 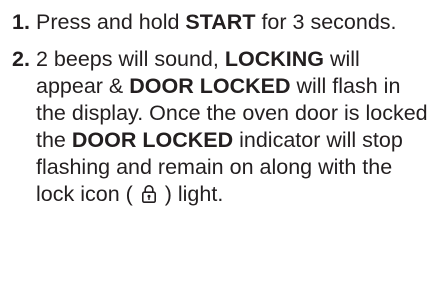 I want to click on lock-icon, so click(x=149, y=194).